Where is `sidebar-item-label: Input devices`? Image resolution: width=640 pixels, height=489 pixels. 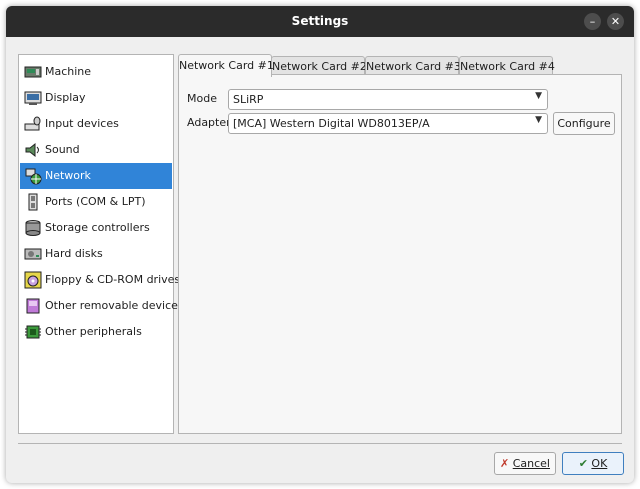 sidebar-item-label: Input devices is located at coordinates (82, 123).